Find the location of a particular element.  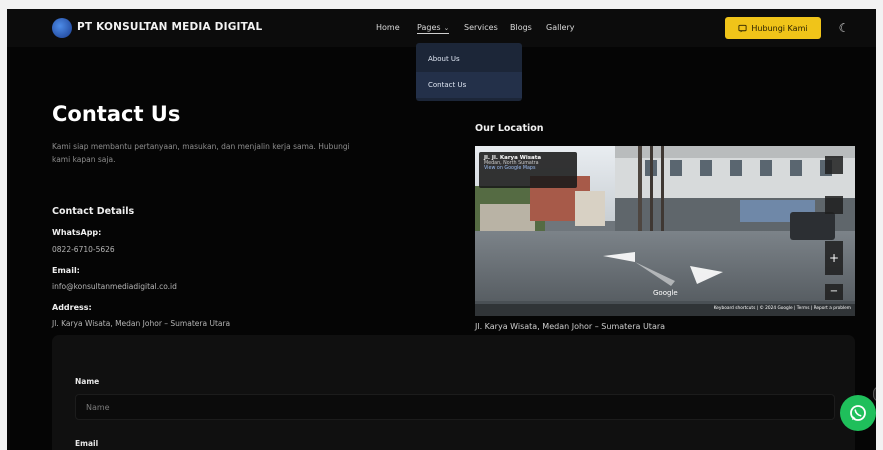

name-input is located at coordinates (455, 407).